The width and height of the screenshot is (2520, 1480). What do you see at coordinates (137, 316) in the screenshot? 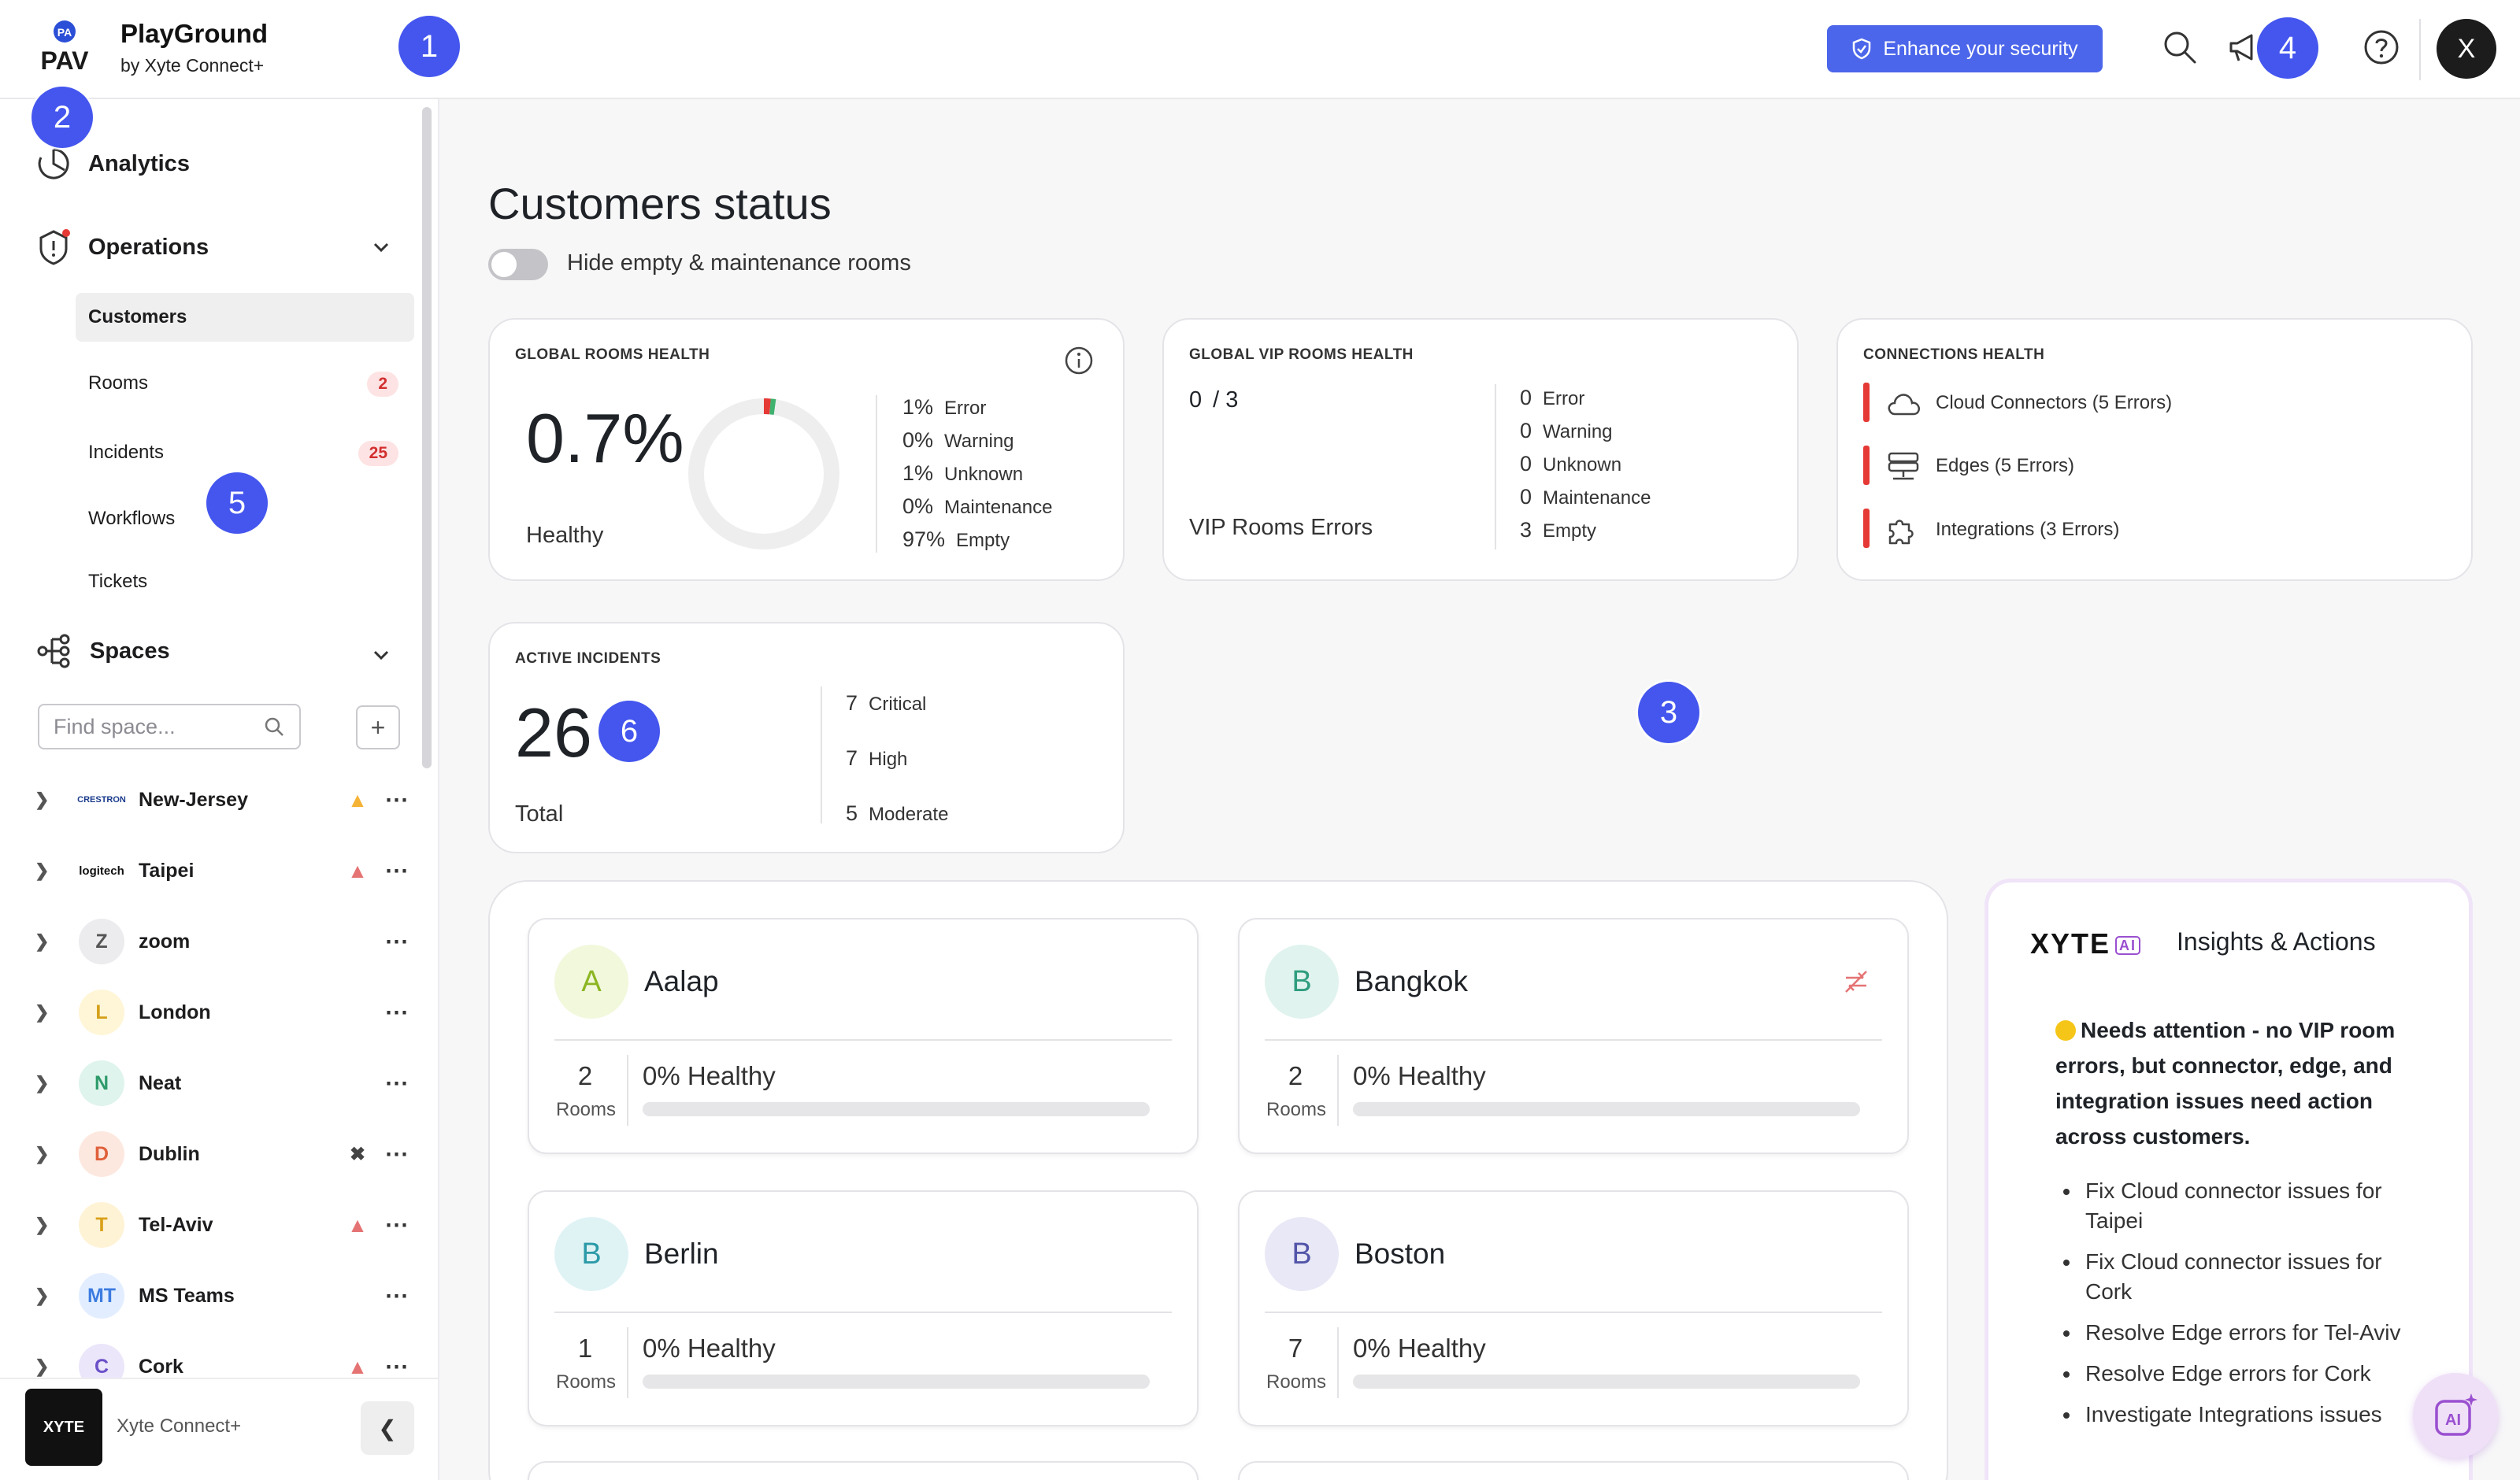
I see `sidebar-item-label: Customers` at bounding box center [137, 316].